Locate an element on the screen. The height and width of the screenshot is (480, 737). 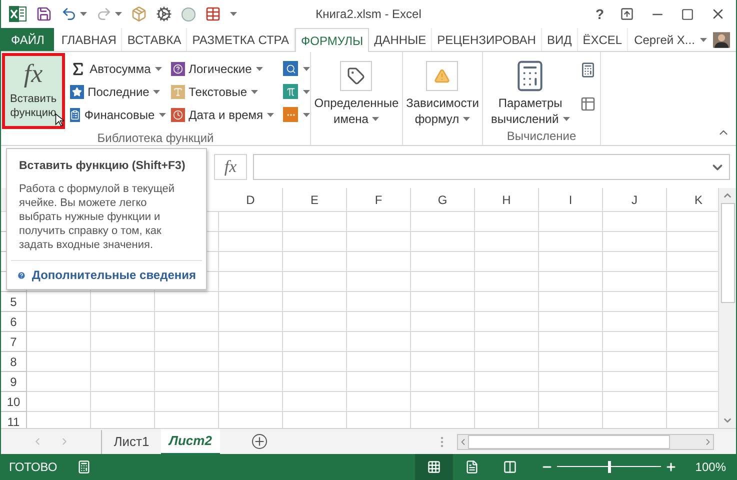
ribbon-tab: РЕЦЕНЗИРОВАН is located at coordinates (487, 39).